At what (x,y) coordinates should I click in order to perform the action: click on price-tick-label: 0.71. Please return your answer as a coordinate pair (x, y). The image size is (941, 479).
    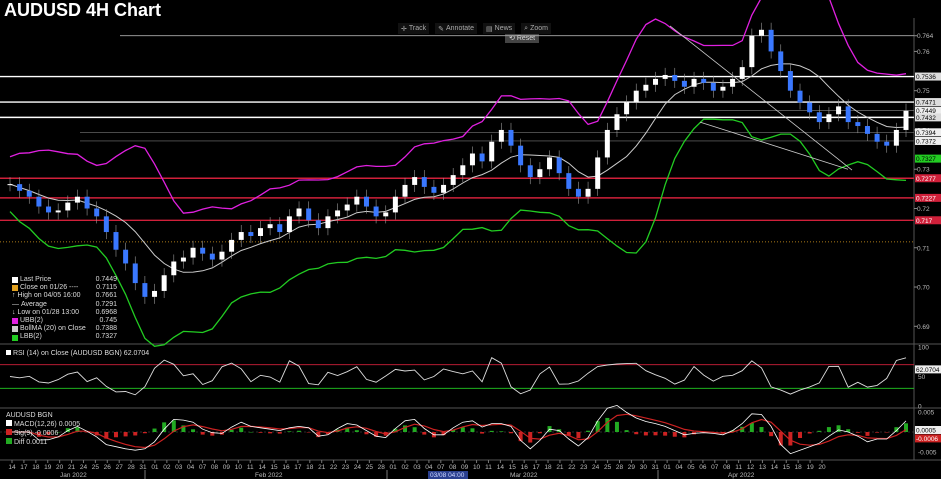
    Looking at the image, I should click on (923, 248).